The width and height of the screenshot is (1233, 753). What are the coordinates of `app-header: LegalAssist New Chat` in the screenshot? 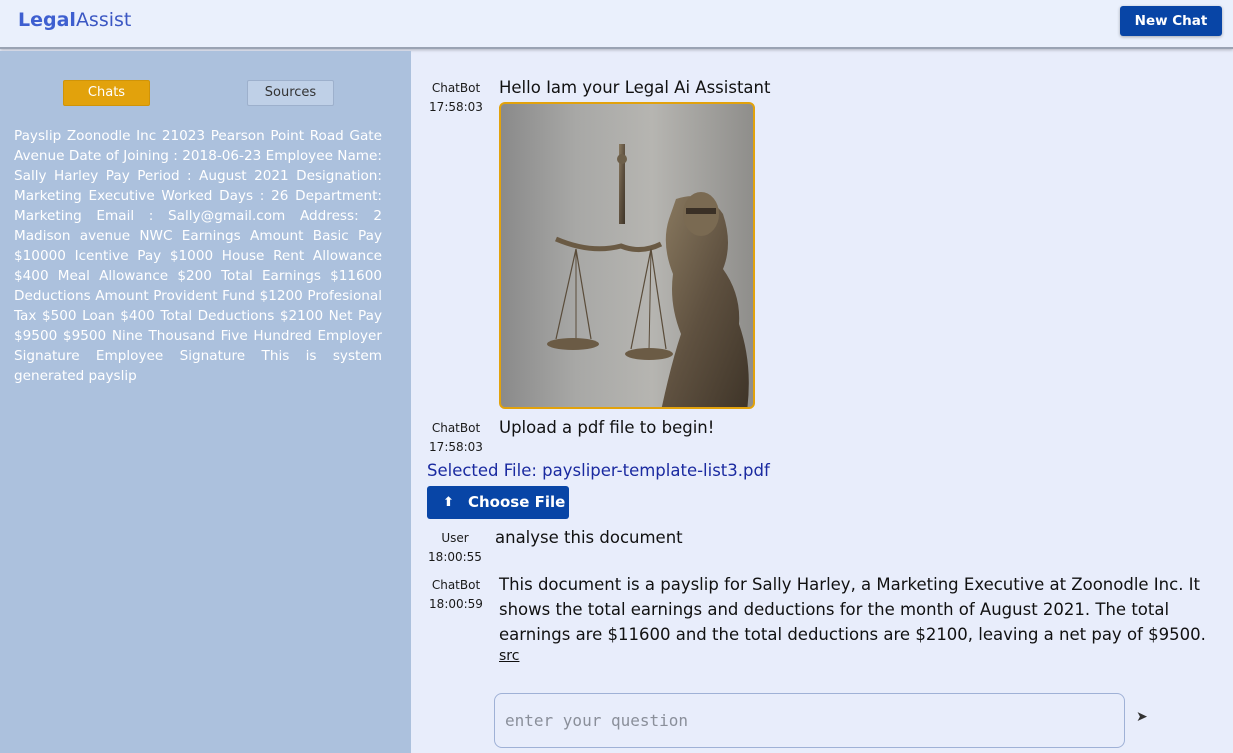 It's located at (616, 24).